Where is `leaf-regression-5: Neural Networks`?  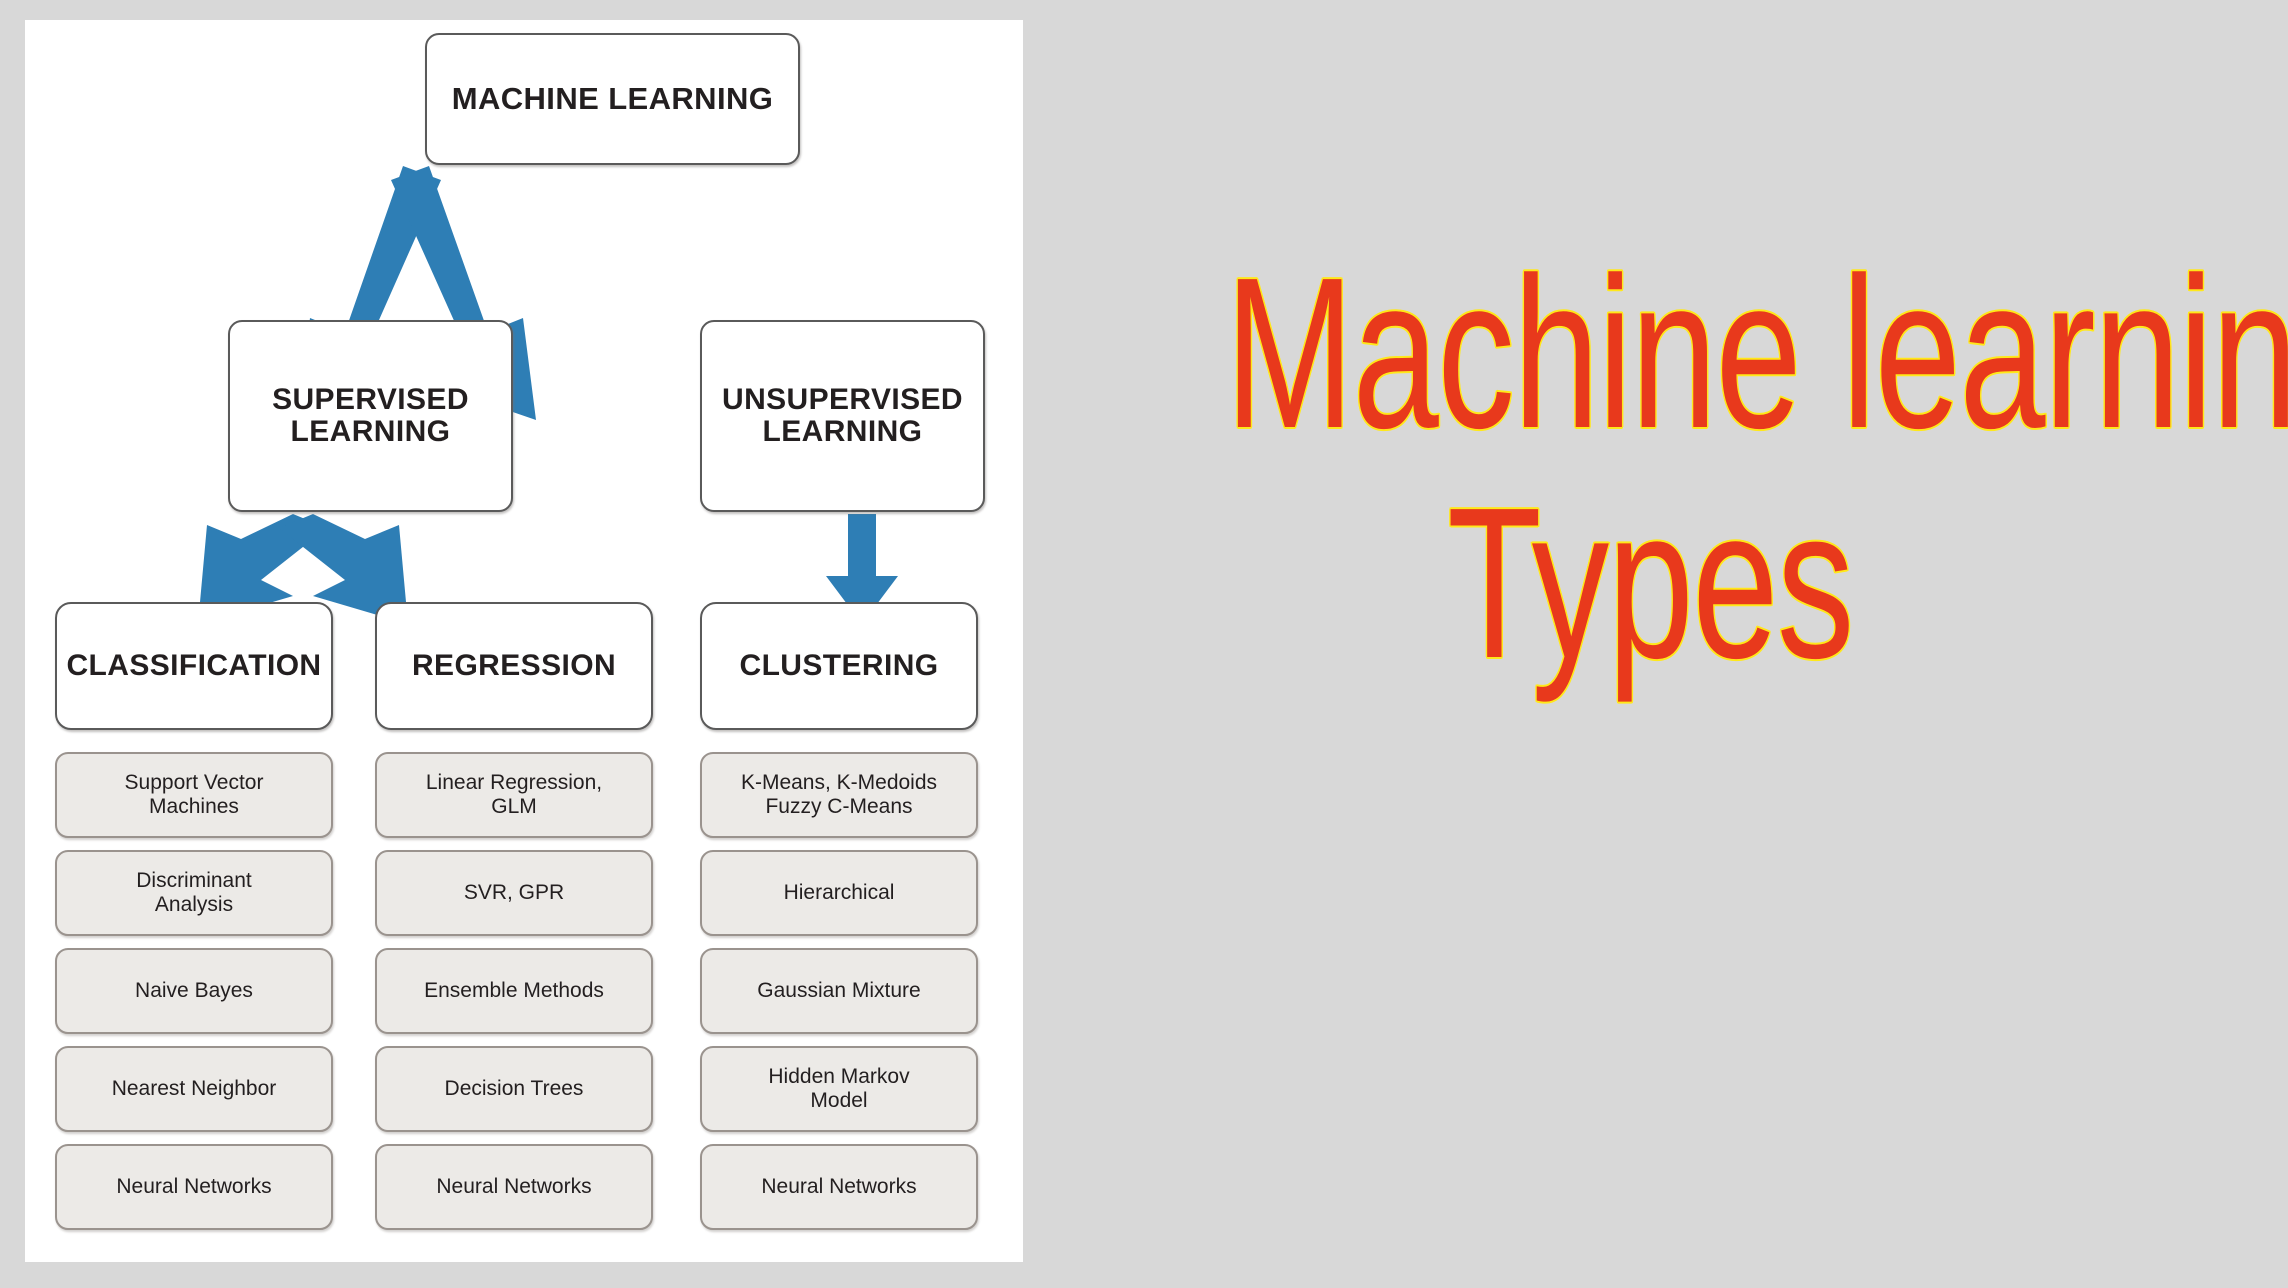 leaf-regression-5: Neural Networks is located at coordinates (514, 1187).